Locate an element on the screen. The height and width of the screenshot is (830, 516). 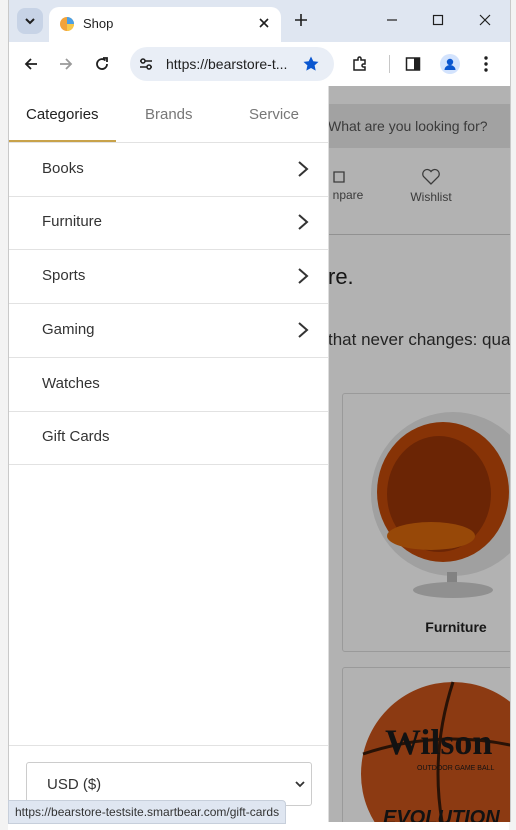
side-panel-icon is located at coordinates (413, 64).